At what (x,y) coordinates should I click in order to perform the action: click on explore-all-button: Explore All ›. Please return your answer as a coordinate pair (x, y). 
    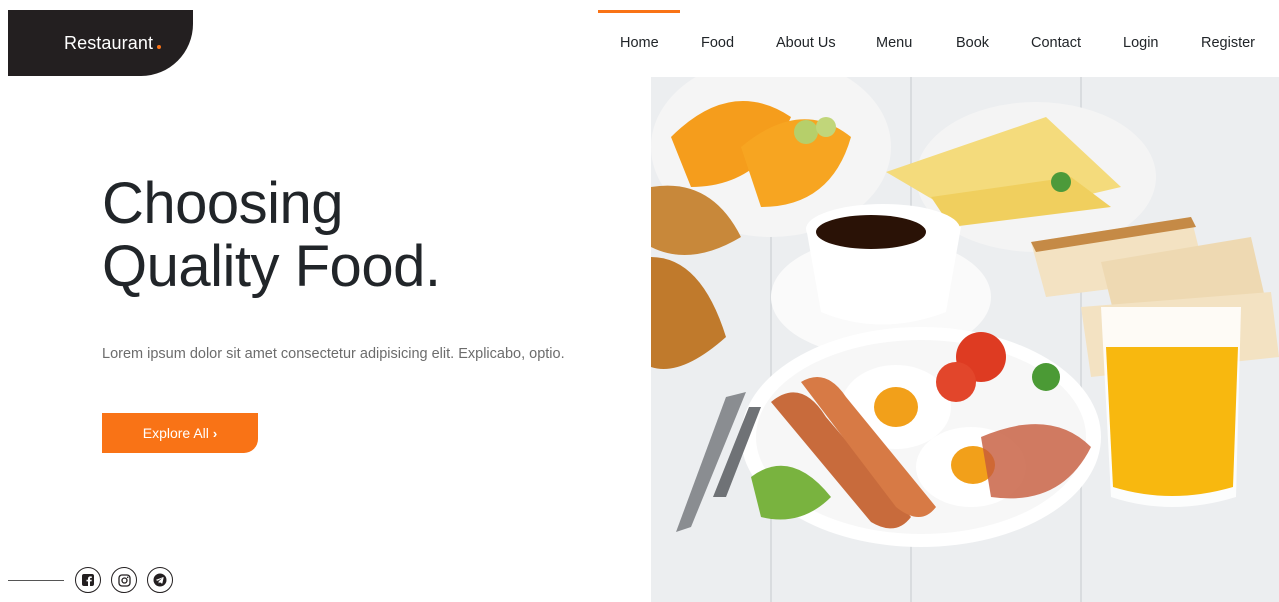
    Looking at the image, I should click on (180, 433).